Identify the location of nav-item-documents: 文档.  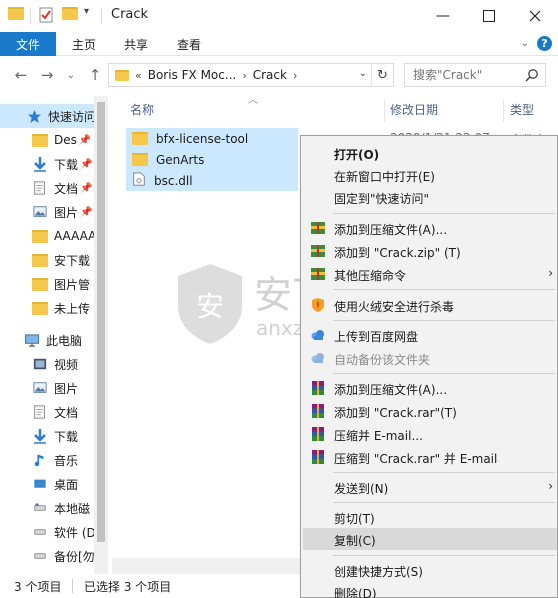
(47, 412).